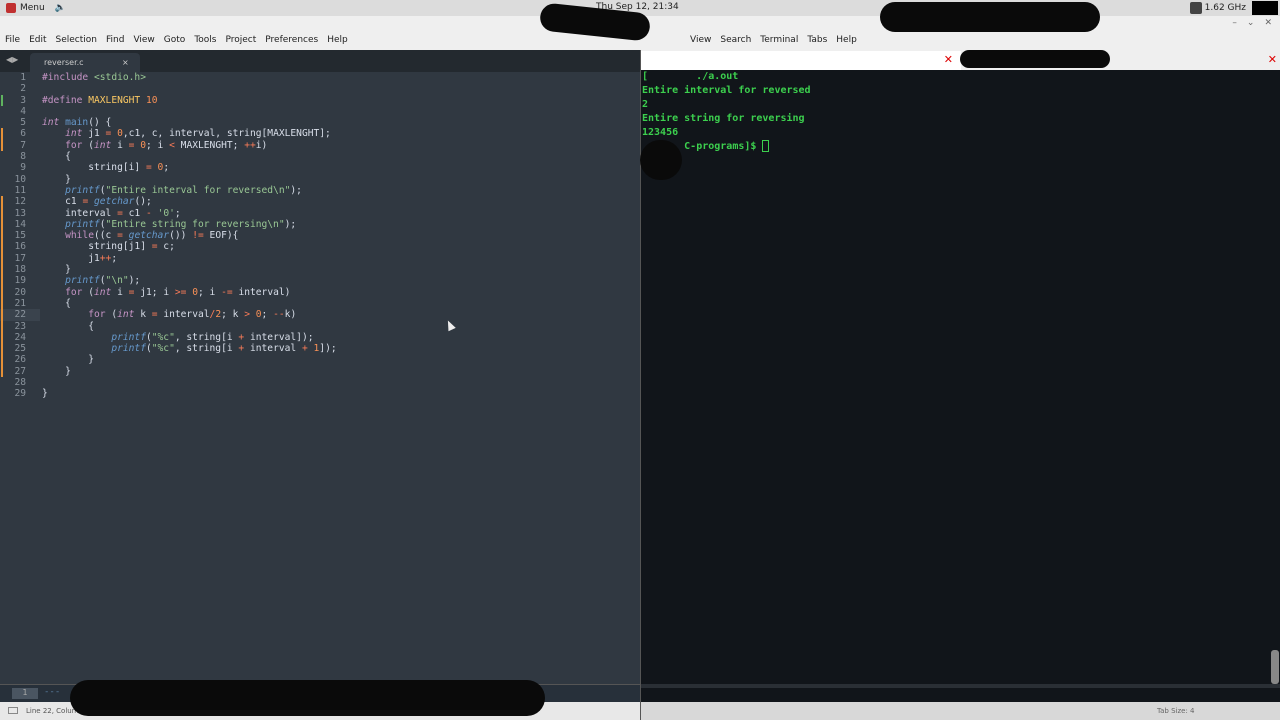 Image resolution: width=1280 pixels, height=720 pixels. Describe the element at coordinates (85, 62) in the screenshot. I see `tab-reverser-c: reverser.c ×` at that location.